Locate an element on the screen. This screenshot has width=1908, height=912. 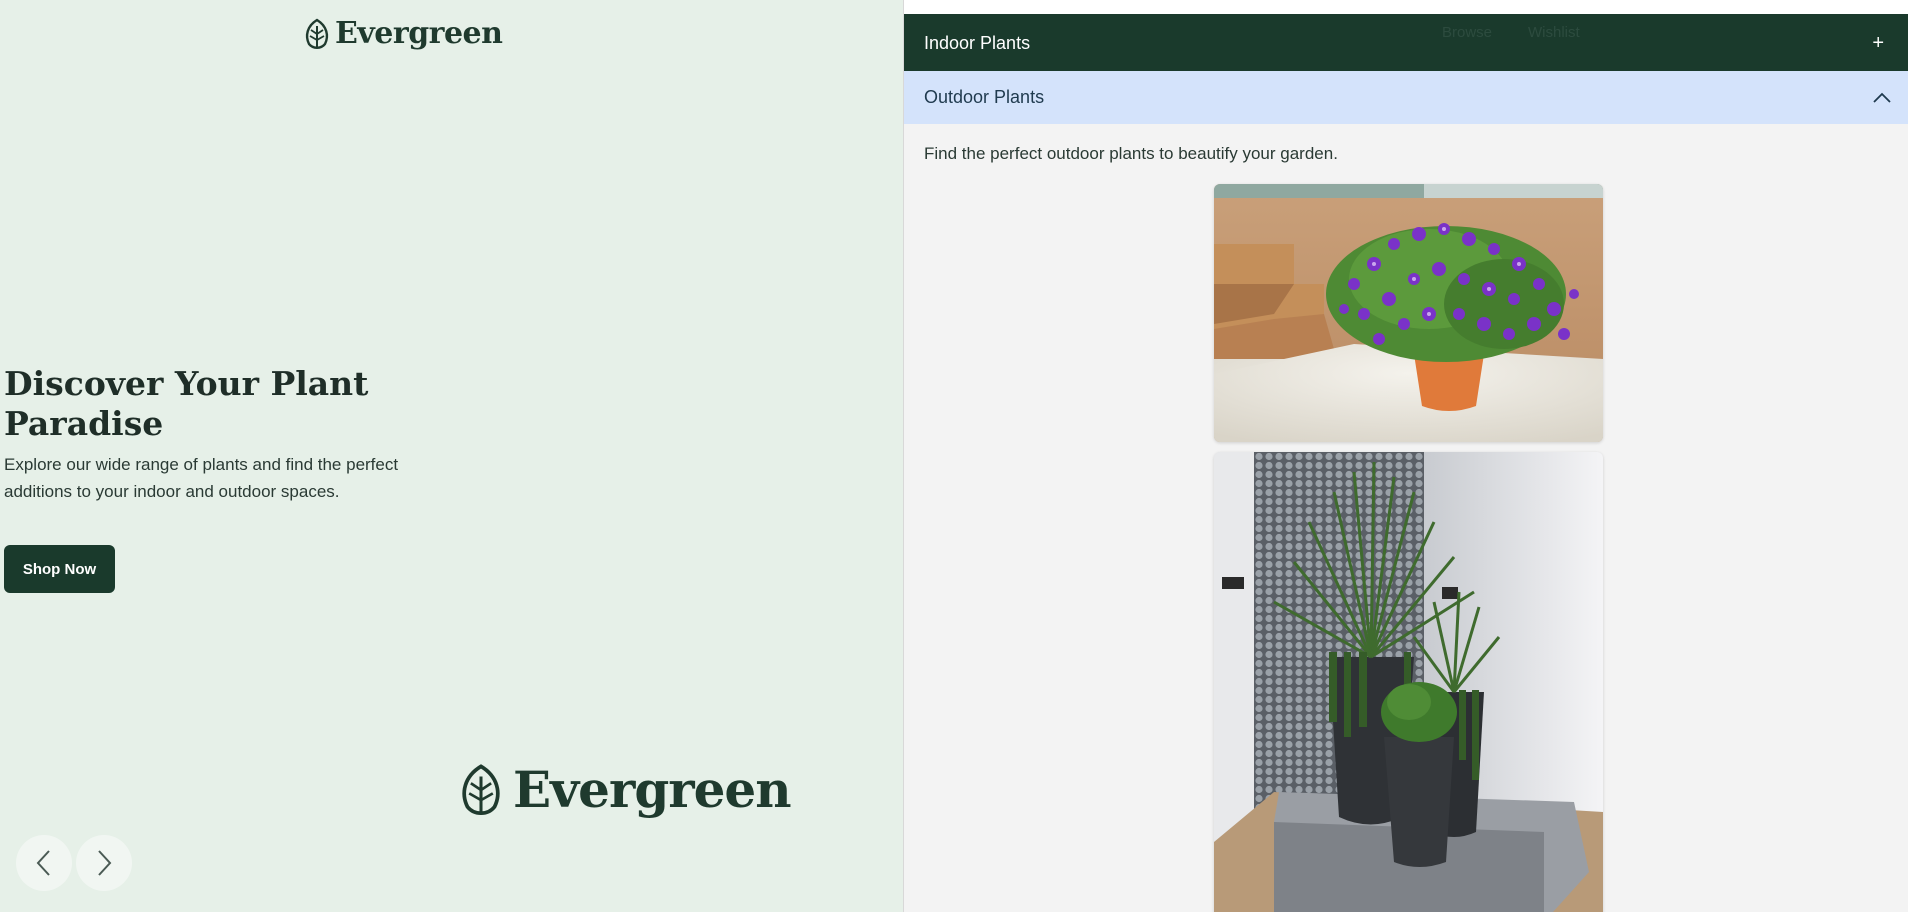
accordion-outdoor-label: Outdoor Plants is located at coordinates (984, 97).